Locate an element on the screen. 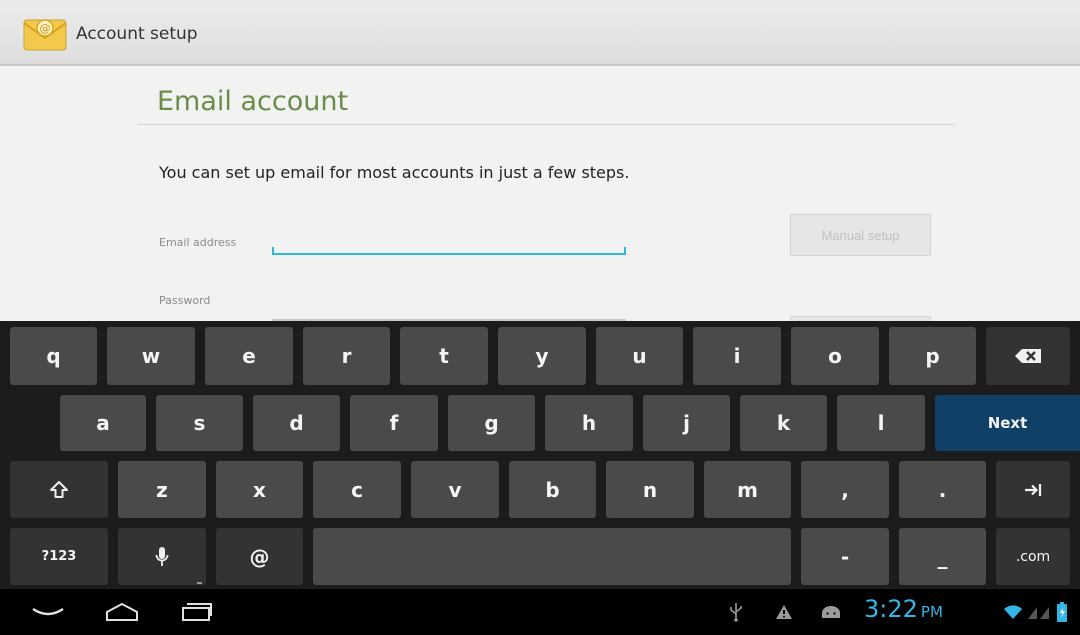 Image resolution: width=1080 pixels, height=635 pixels. key-c: c is located at coordinates (357, 489).